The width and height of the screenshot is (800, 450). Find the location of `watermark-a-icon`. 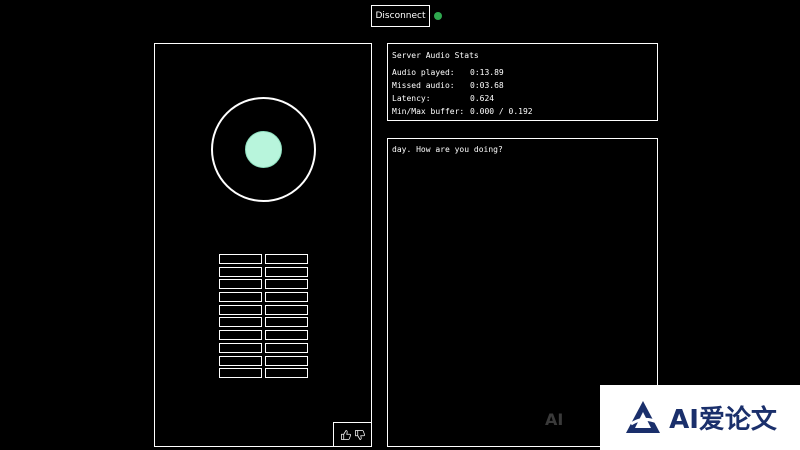

watermark-a-icon is located at coordinates (643, 416).